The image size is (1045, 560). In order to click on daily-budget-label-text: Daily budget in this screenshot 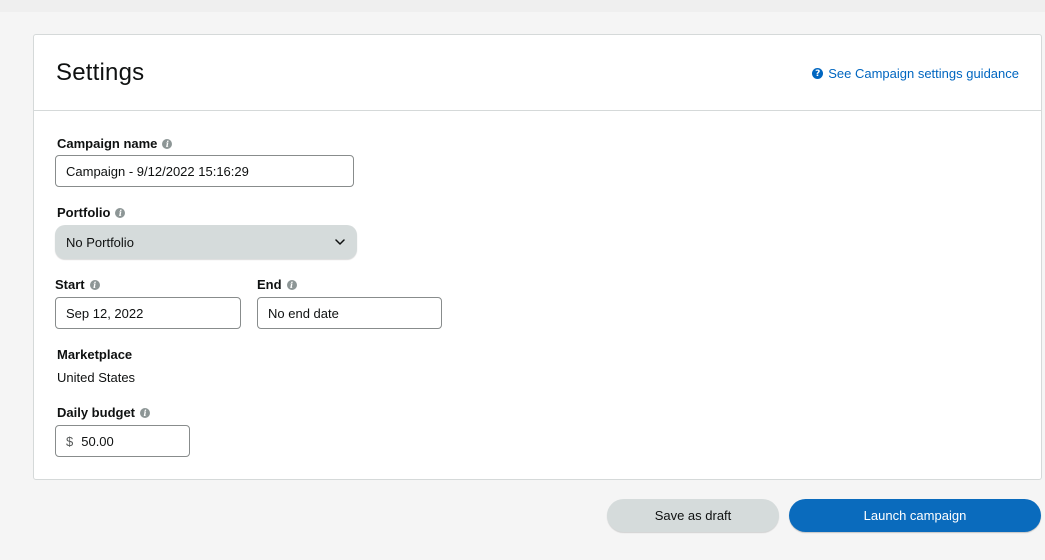, I will do `click(96, 412)`.